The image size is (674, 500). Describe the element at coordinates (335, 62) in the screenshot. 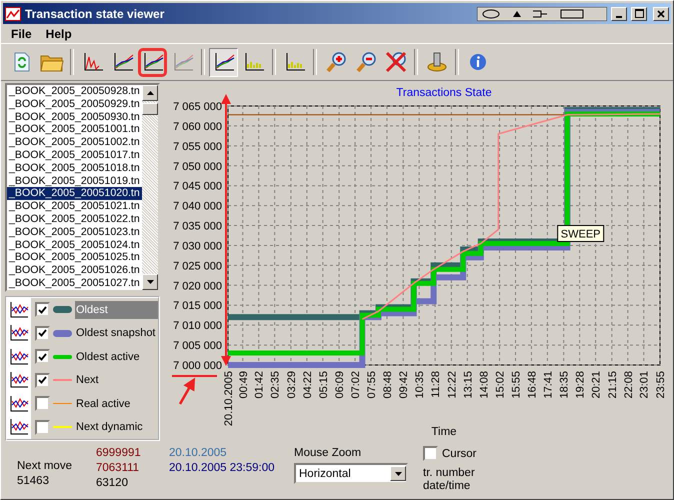

I see `zoom-in-icon` at that location.